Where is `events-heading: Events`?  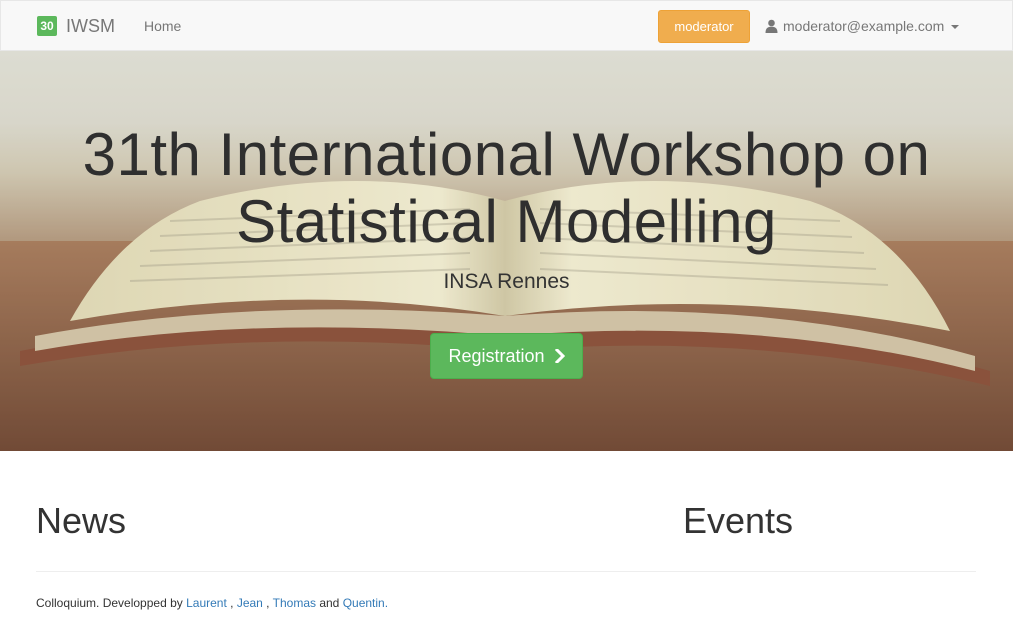 events-heading: Events is located at coordinates (738, 520).